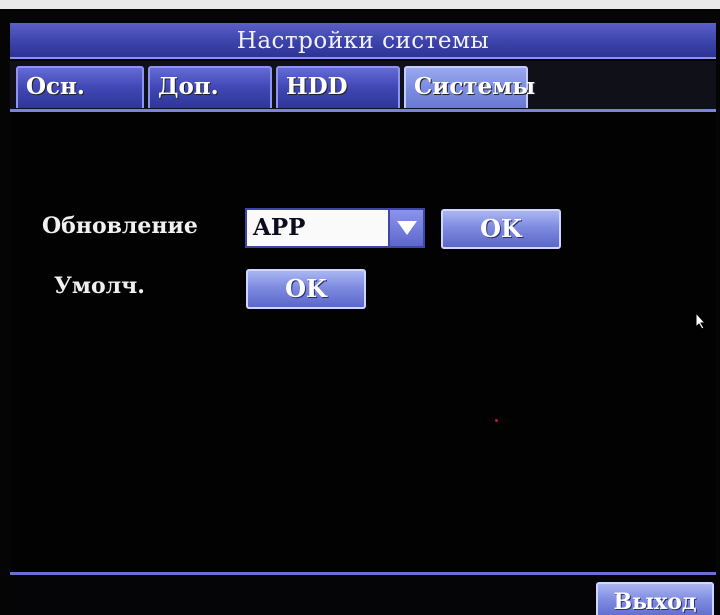 The height and width of the screenshot is (615, 720). What do you see at coordinates (279, 227) in the screenshot?
I see `update-select-value: APP` at bounding box center [279, 227].